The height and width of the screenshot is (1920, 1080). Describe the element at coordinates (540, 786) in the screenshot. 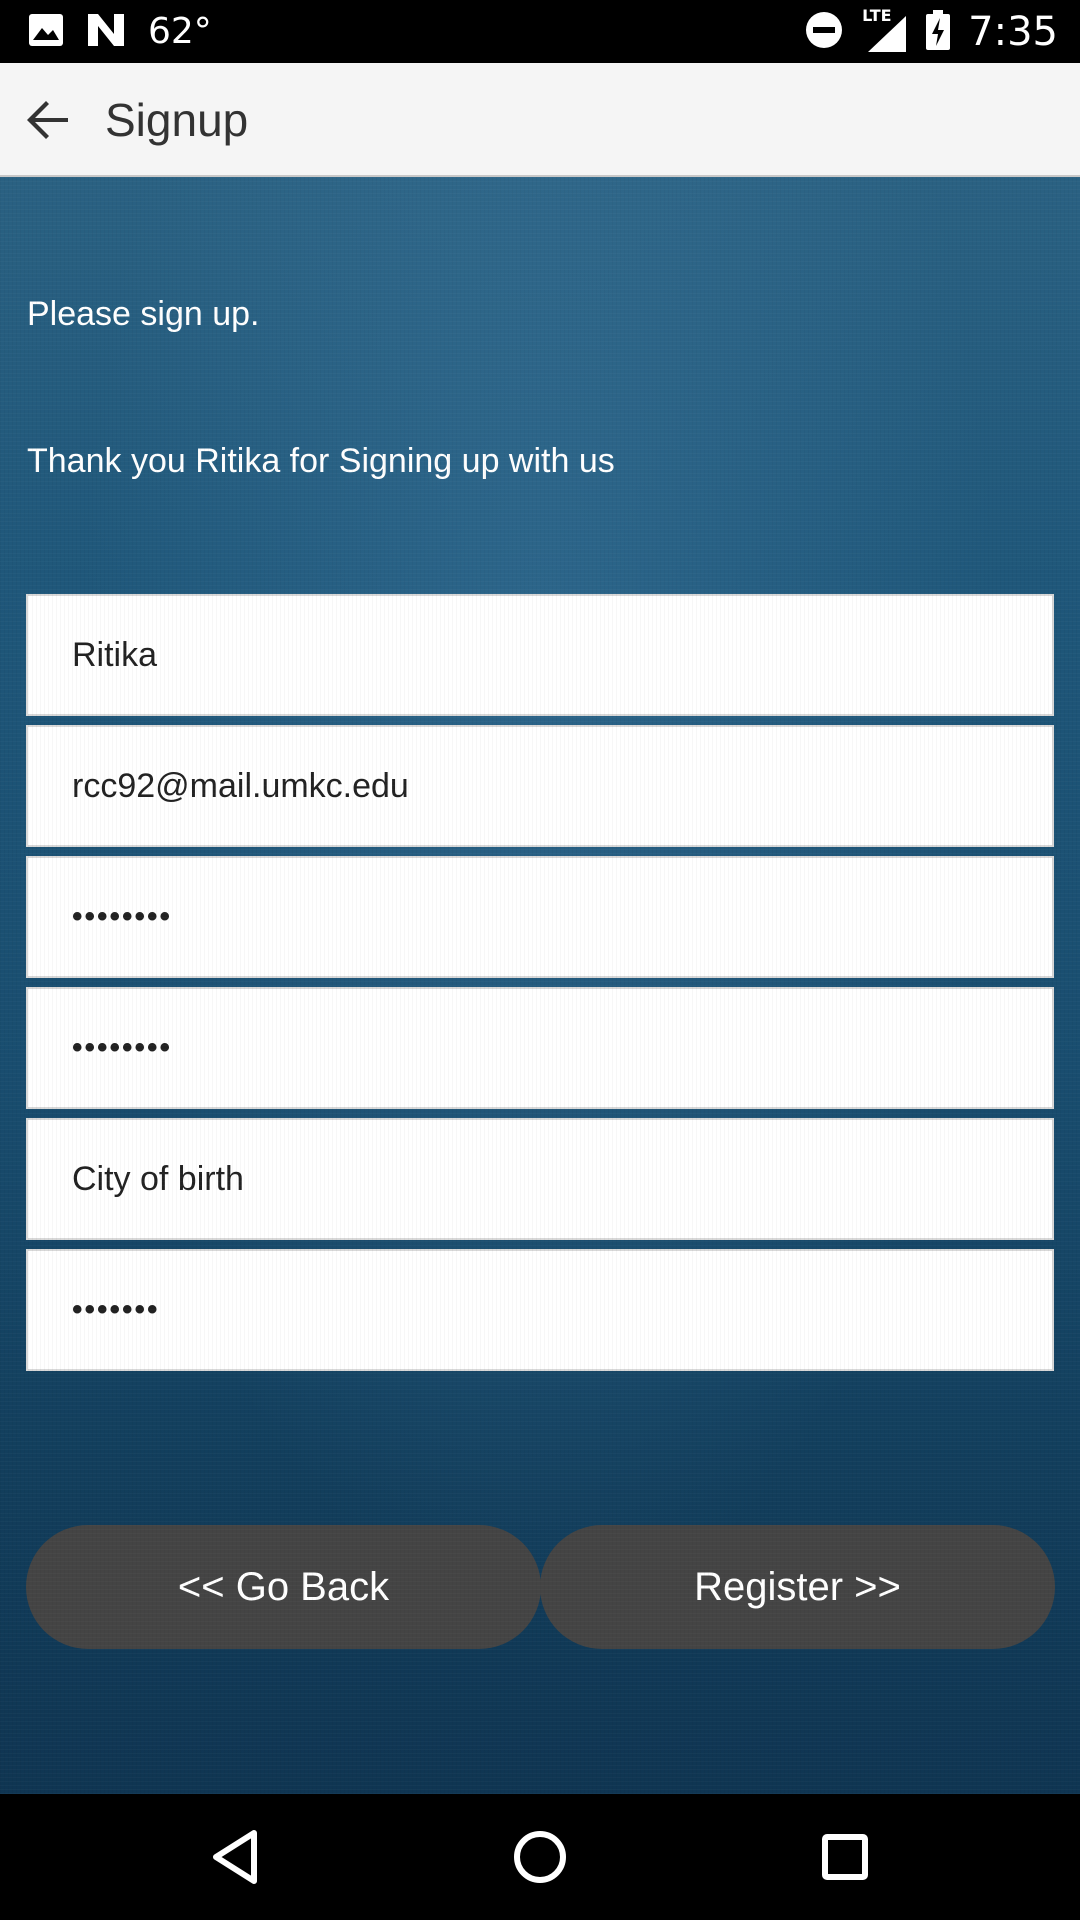

I see `email-field: rcc92@mail.umkc.edu` at that location.